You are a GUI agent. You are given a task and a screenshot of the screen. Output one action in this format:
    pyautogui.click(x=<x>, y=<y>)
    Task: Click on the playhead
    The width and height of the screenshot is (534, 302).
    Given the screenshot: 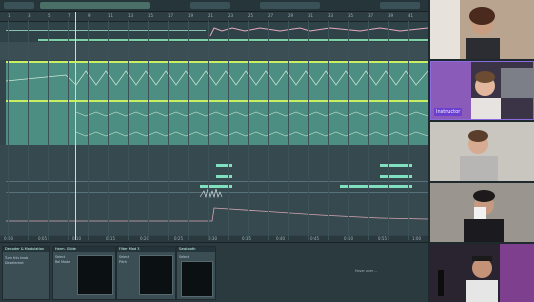 What is the action you would take?
    pyautogui.click(x=75, y=126)
    